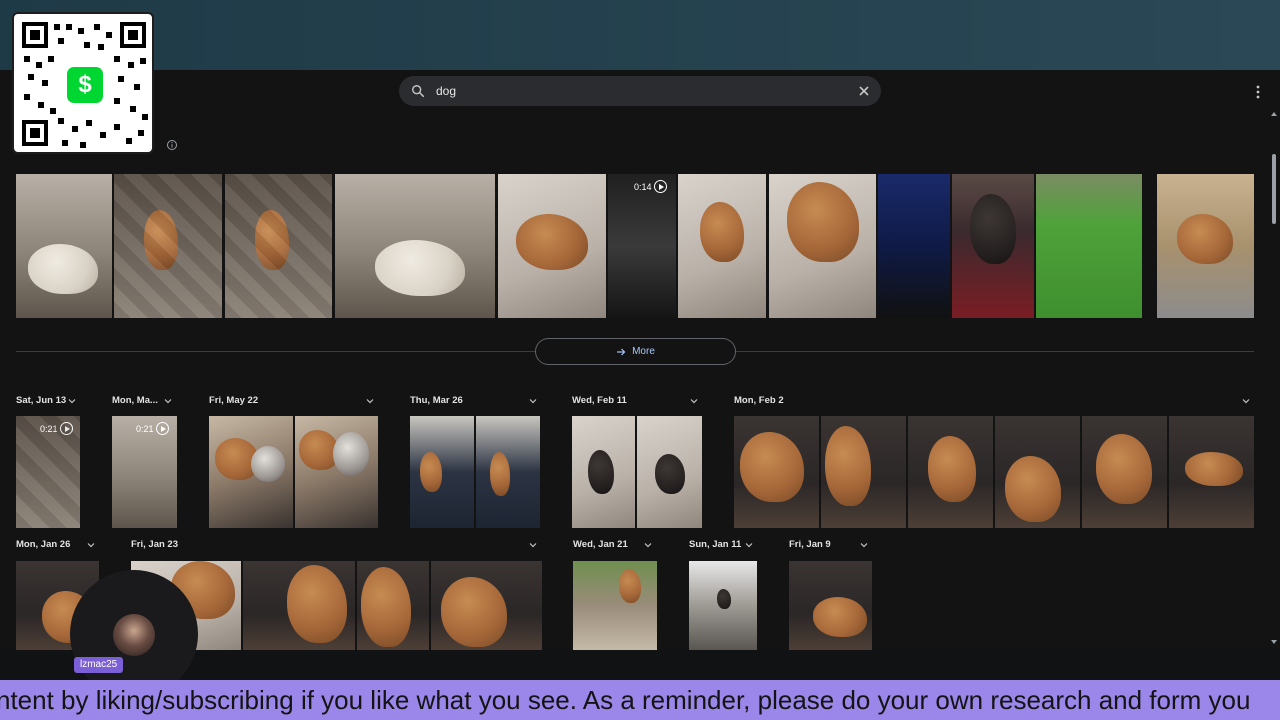  I want to click on scroll-up-arrow-icon, so click(1274, 114).